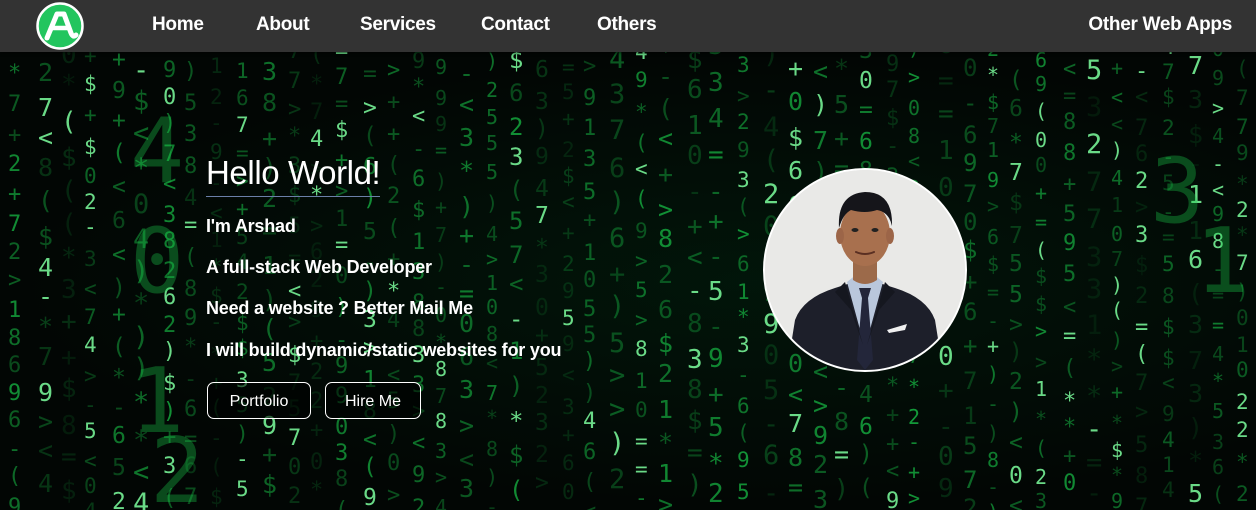 The image size is (1256, 510). What do you see at coordinates (259, 400) in the screenshot?
I see `portfolio-button: Portfolio` at bounding box center [259, 400].